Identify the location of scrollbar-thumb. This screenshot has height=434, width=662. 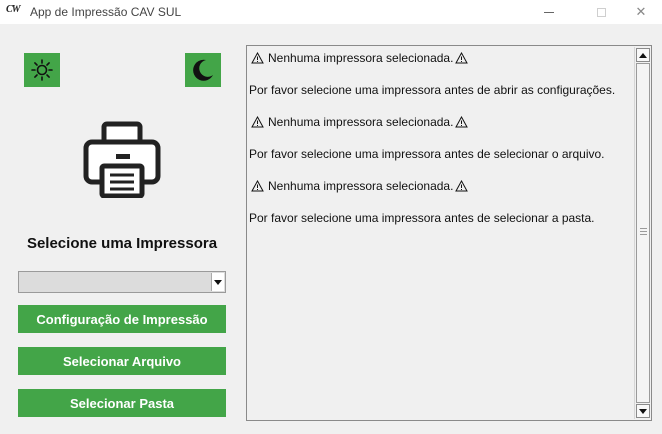
(643, 233).